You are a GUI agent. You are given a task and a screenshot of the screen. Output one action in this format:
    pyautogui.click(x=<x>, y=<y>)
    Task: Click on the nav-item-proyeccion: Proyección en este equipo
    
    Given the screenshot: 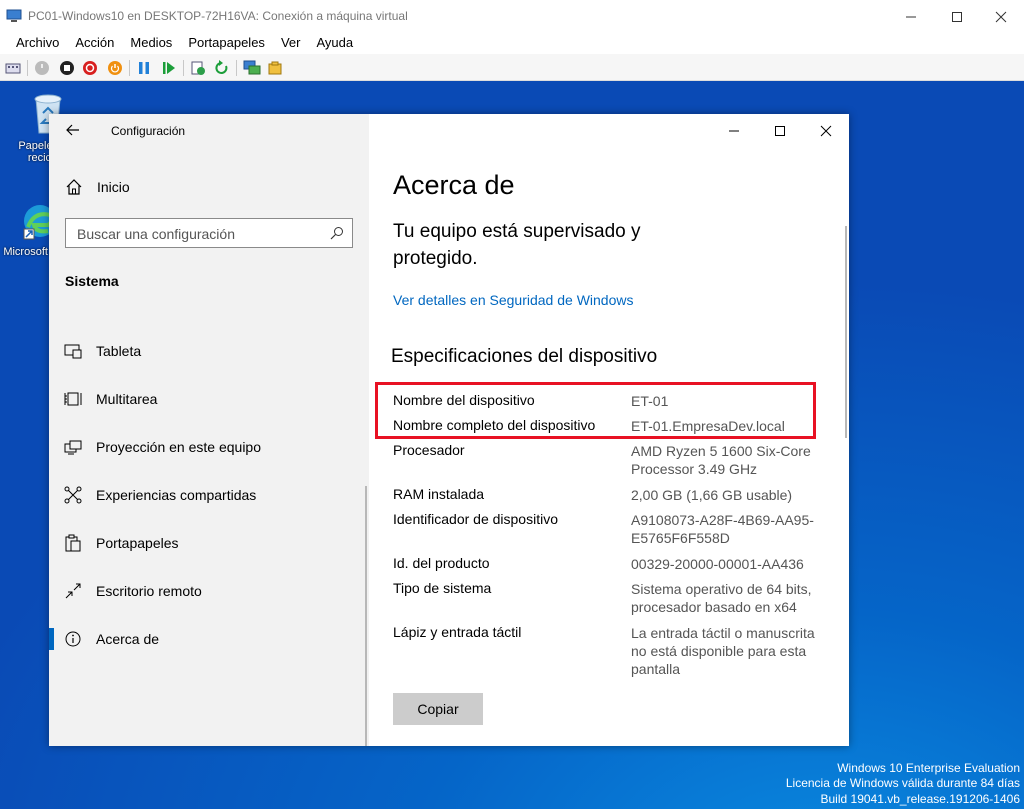 What is the action you would take?
    pyautogui.click(x=209, y=447)
    